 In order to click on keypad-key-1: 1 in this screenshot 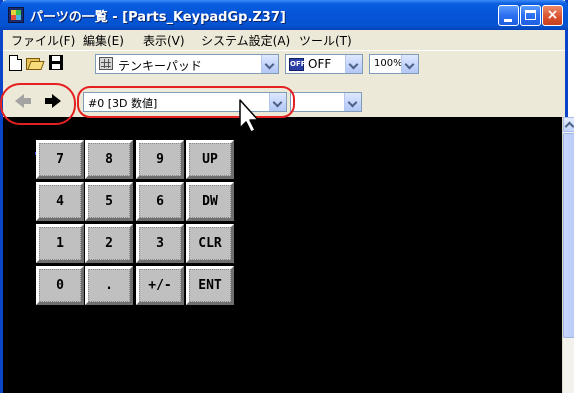, I will do `click(60, 243)`.